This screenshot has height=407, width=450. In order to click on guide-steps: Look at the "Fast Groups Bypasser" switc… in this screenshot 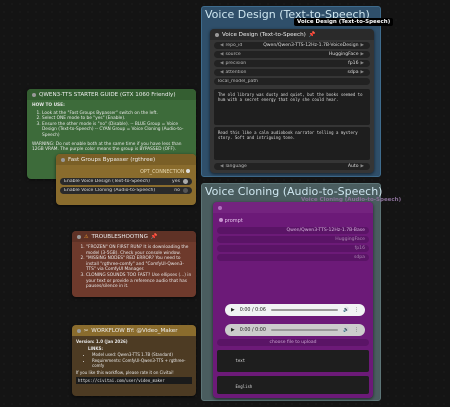, I will do `click(111, 125)`.